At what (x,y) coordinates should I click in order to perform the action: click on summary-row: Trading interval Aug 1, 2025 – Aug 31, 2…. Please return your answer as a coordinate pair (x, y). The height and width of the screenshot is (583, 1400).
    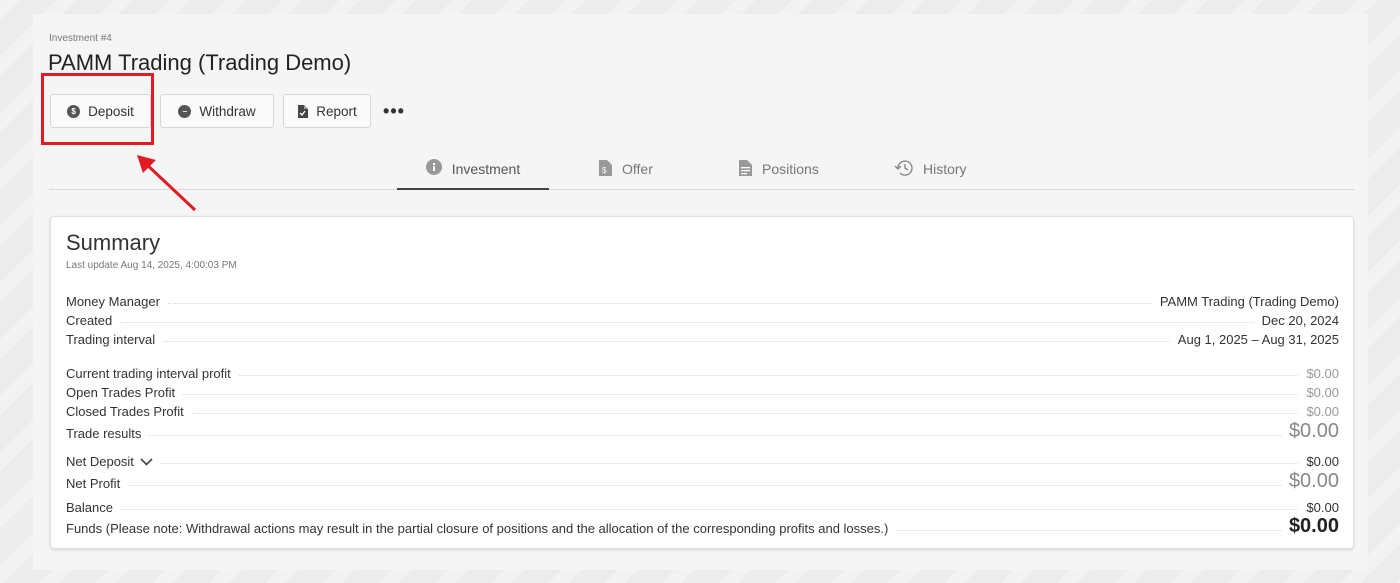
    Looking at the image, I should click on (702, 337).